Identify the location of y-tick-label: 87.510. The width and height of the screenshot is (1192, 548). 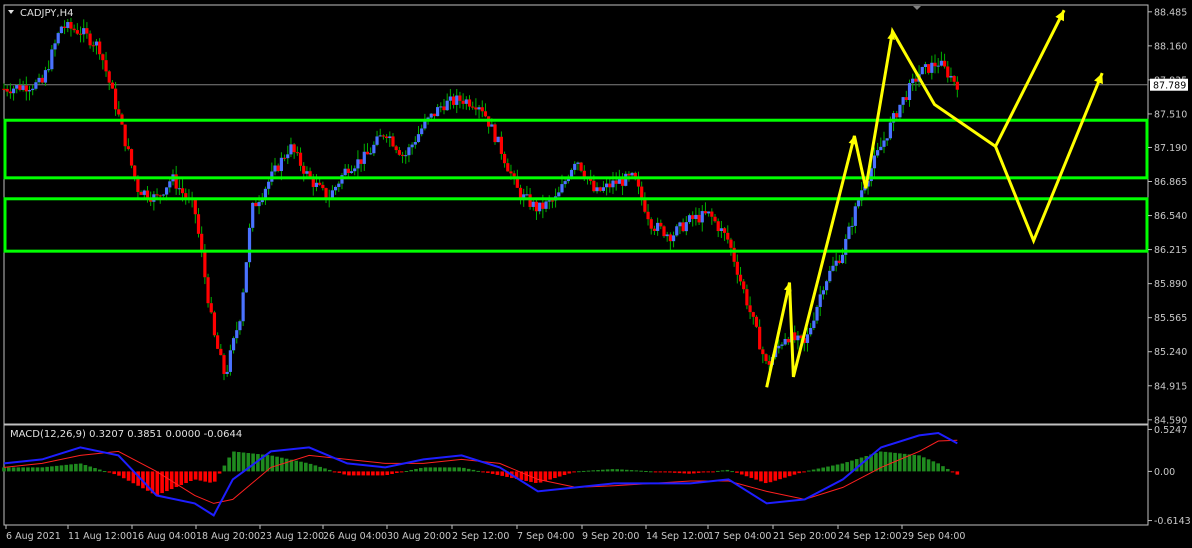
(1170, 114).